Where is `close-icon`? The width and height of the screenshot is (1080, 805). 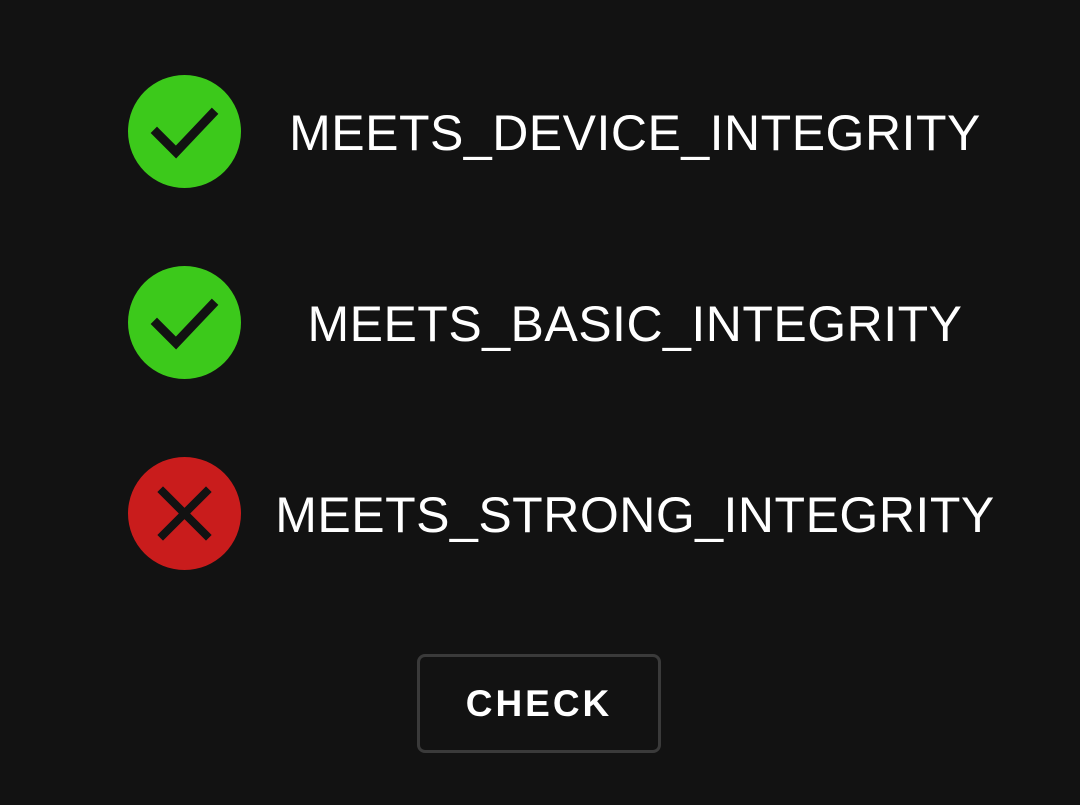
close-icon is located at coordinates (184, 513).